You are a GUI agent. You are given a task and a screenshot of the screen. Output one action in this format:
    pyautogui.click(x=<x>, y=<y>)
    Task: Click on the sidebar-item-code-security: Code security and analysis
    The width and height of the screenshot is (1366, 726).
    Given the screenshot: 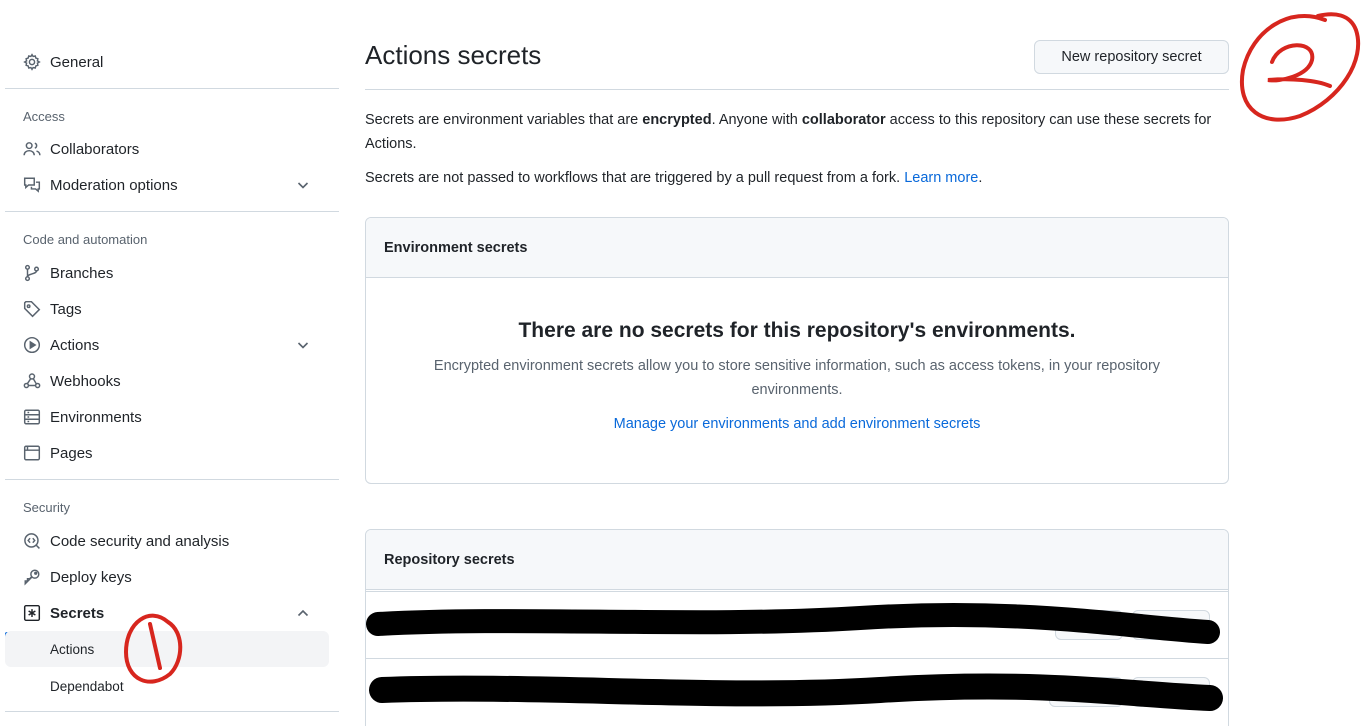 What is the action you would take?
    pyautogui.click(x=167, y=541)
    